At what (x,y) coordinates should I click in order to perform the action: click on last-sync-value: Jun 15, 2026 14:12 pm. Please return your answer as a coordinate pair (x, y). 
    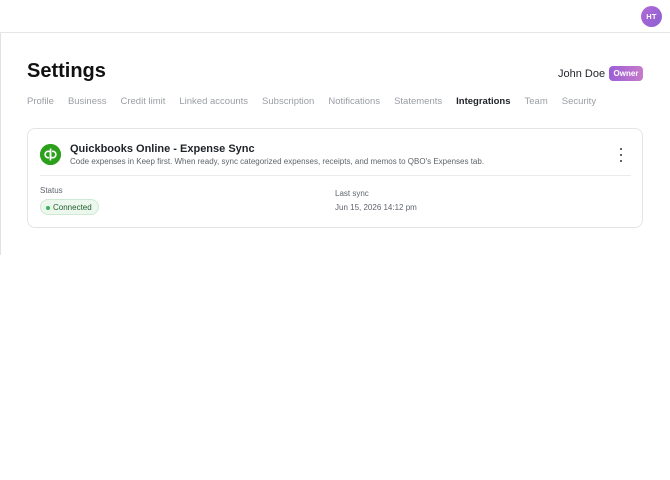
    Looking at the image, I should click on (376, 207).